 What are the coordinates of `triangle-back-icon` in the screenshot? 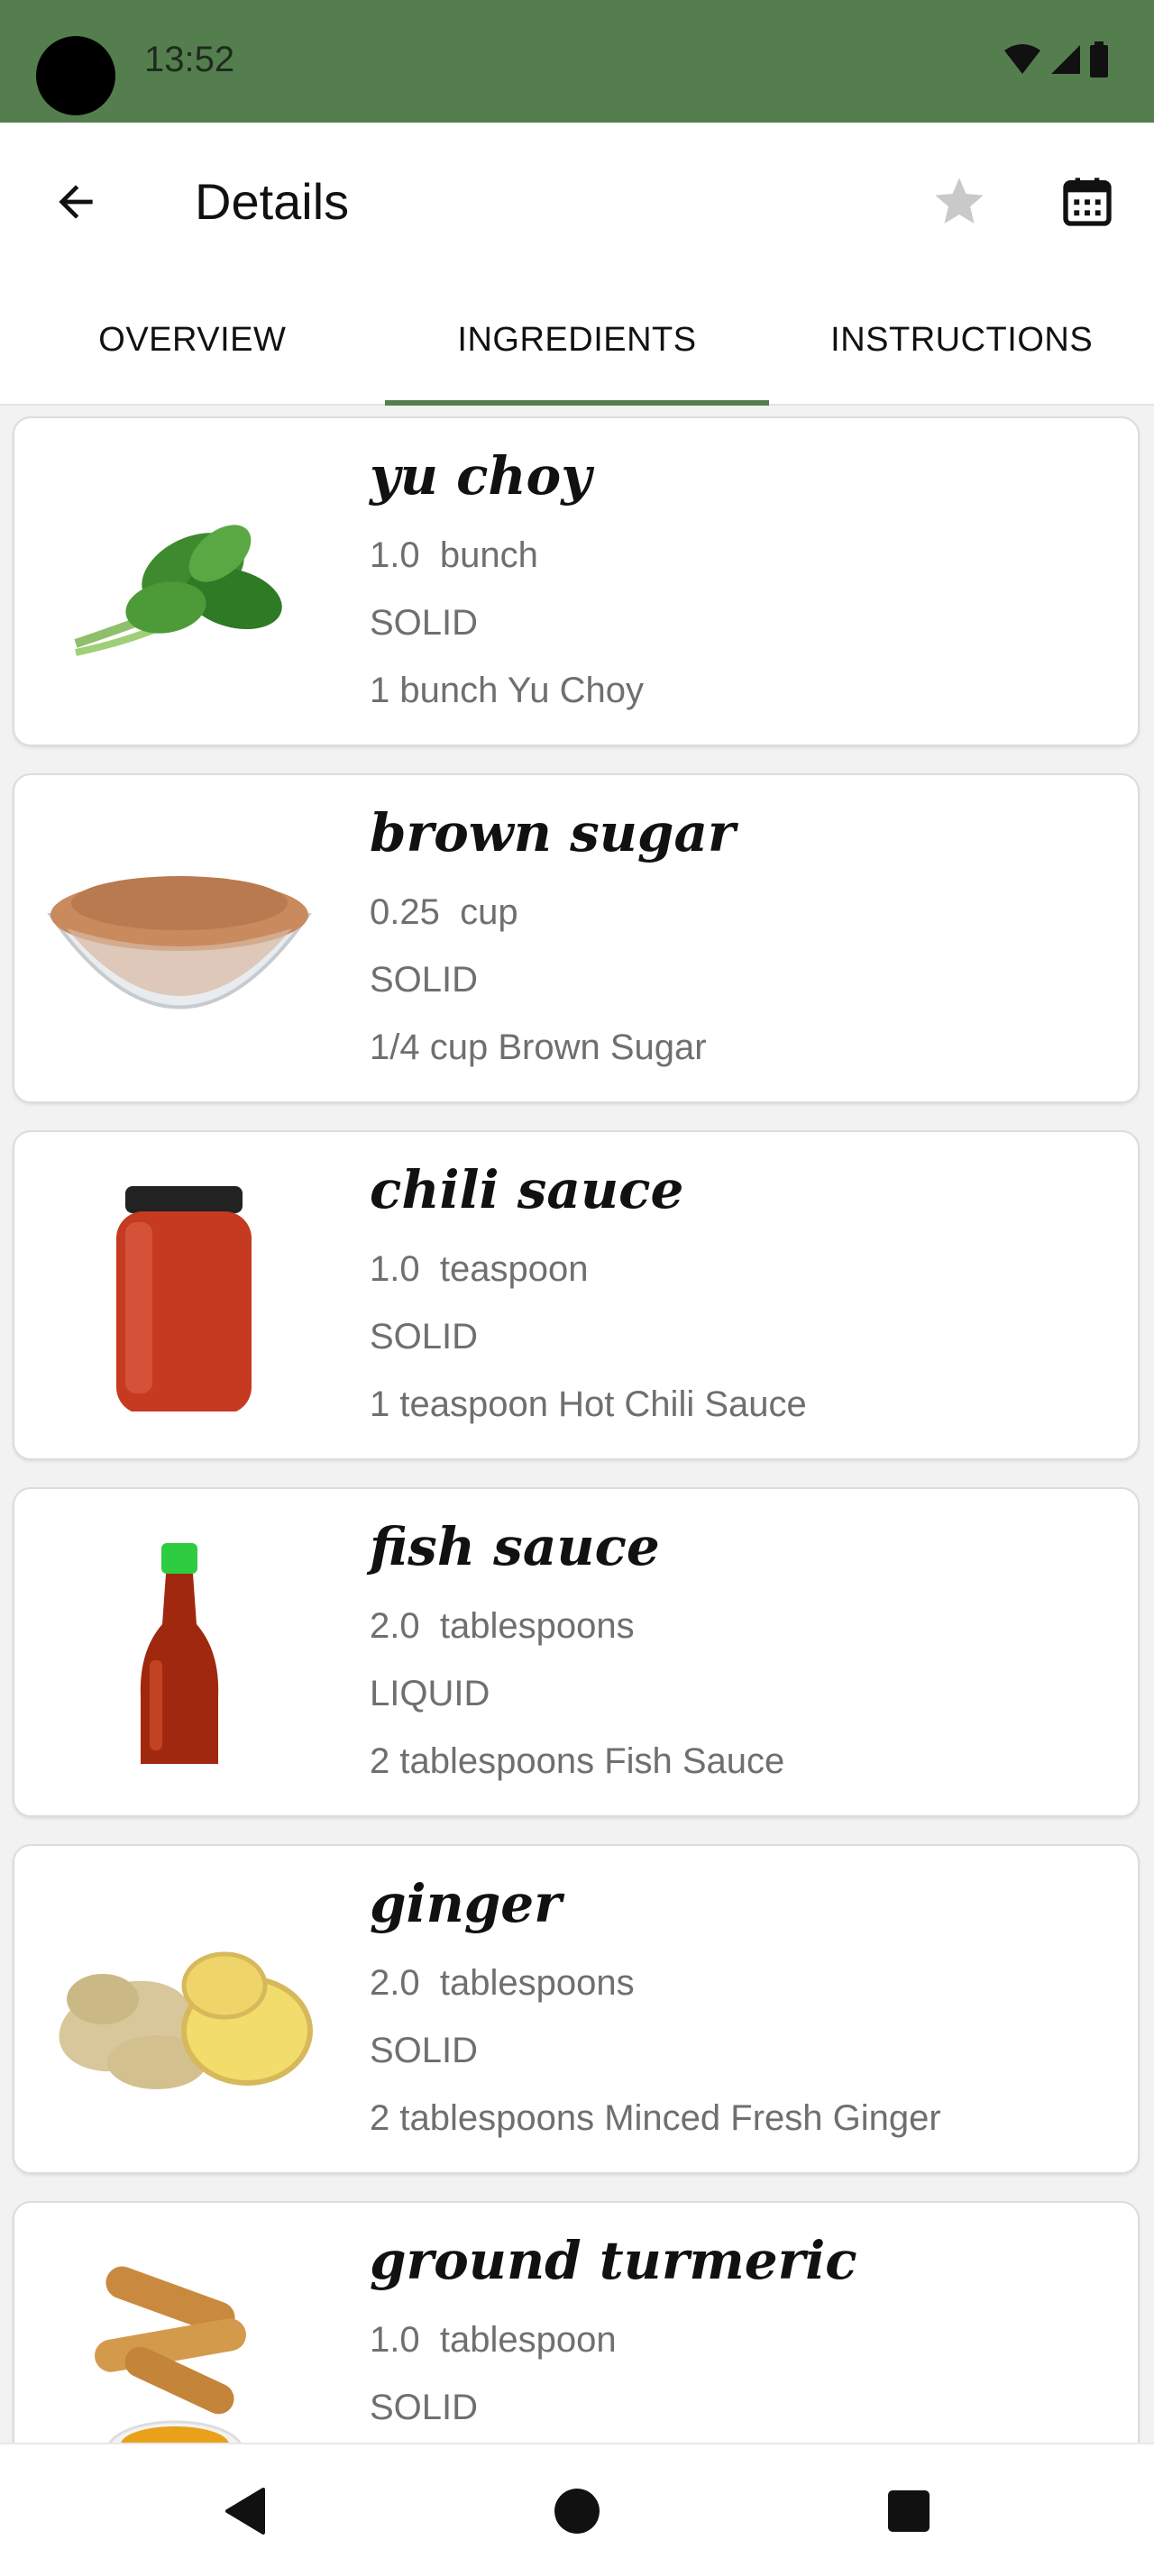 It's located at (245, 2511).